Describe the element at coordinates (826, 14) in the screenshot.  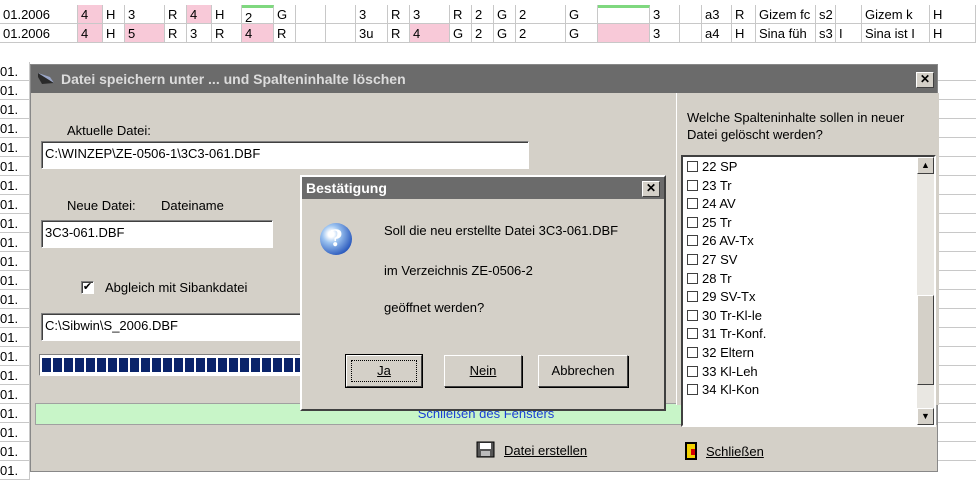
I see `table-cell: s2` at that location.